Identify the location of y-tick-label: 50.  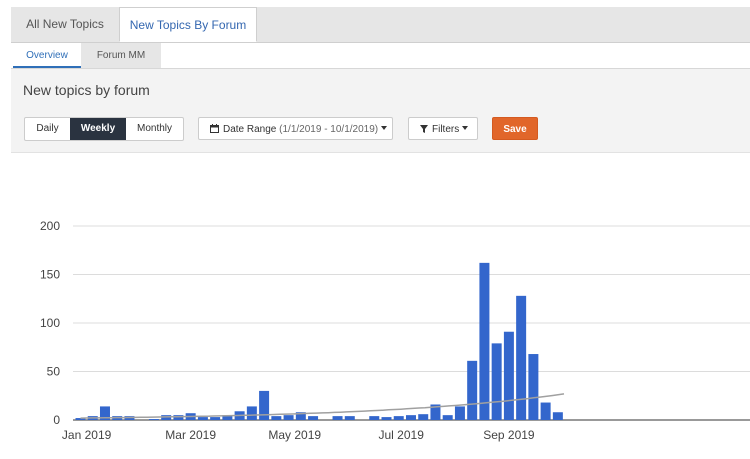
(54, 372).